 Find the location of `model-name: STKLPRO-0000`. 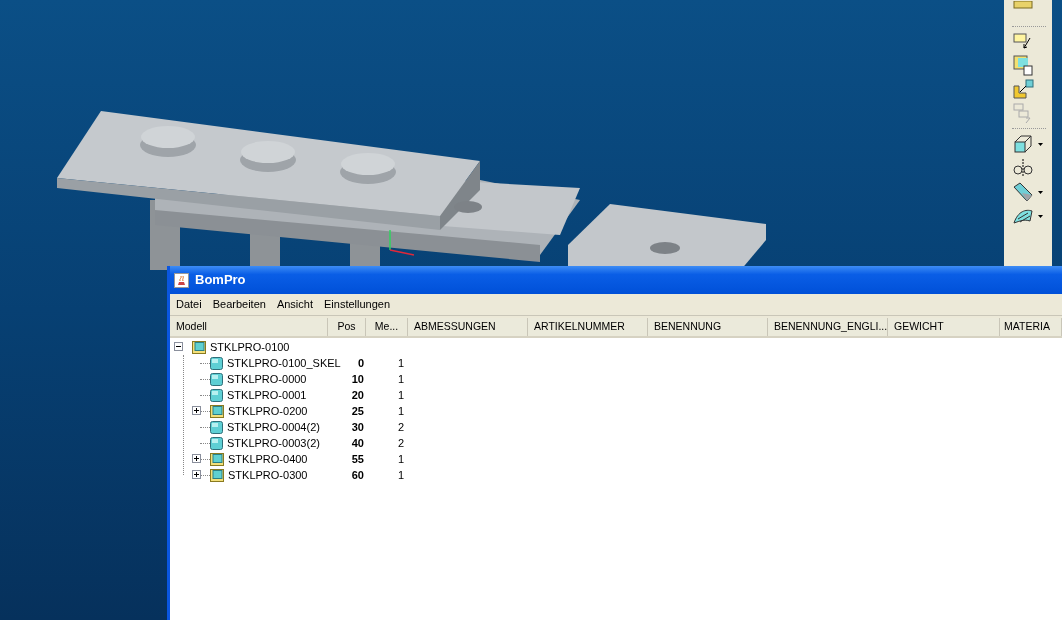

model-name: STKLPRO-0000 is located at coordinates (267, 379).